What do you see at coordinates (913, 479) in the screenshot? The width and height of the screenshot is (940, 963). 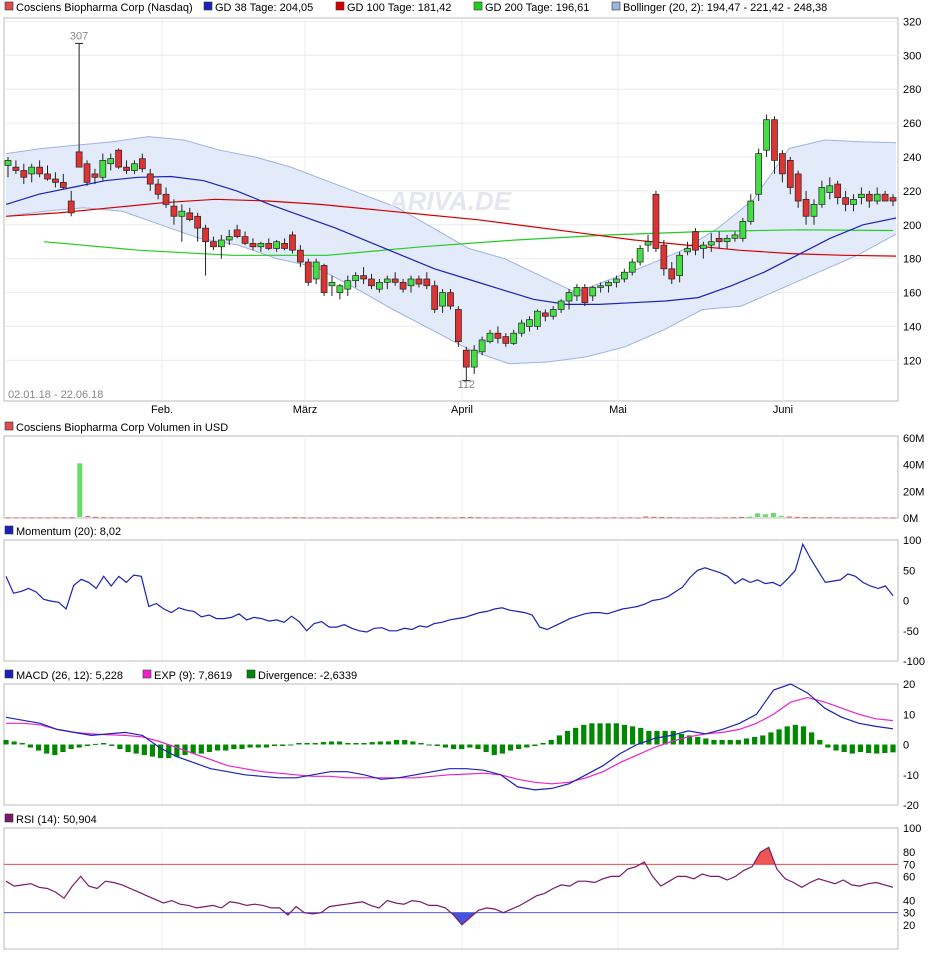 I see `volume-y-axis: 0M 20M 40M 60M` at bounding box center [913, 479].